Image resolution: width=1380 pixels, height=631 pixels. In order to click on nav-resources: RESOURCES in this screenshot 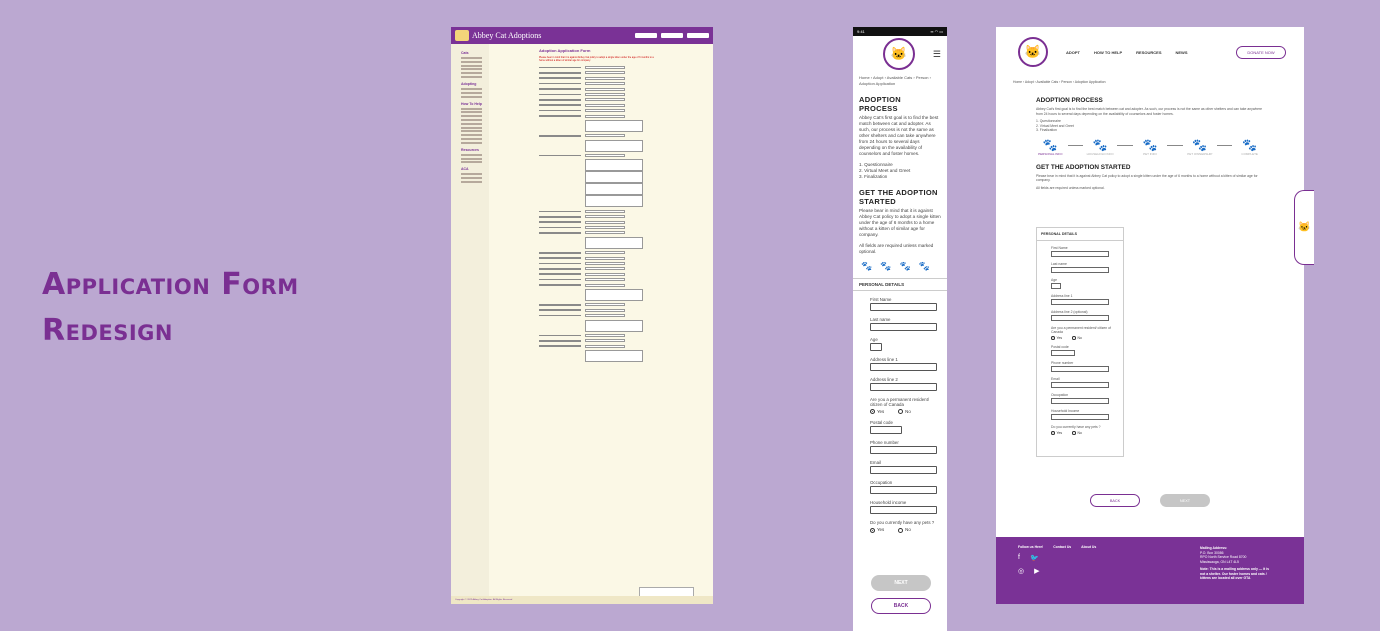, I will do `click(1148, 52)`.